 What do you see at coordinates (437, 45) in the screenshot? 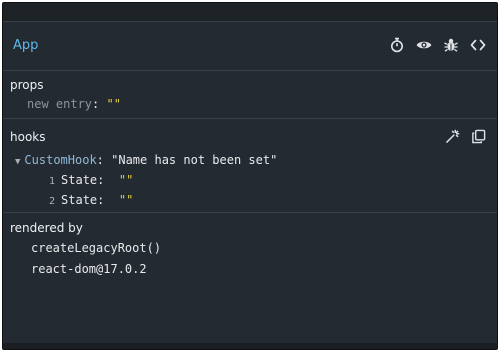
I see `header-toolbar` at bounding box center [437, 45].